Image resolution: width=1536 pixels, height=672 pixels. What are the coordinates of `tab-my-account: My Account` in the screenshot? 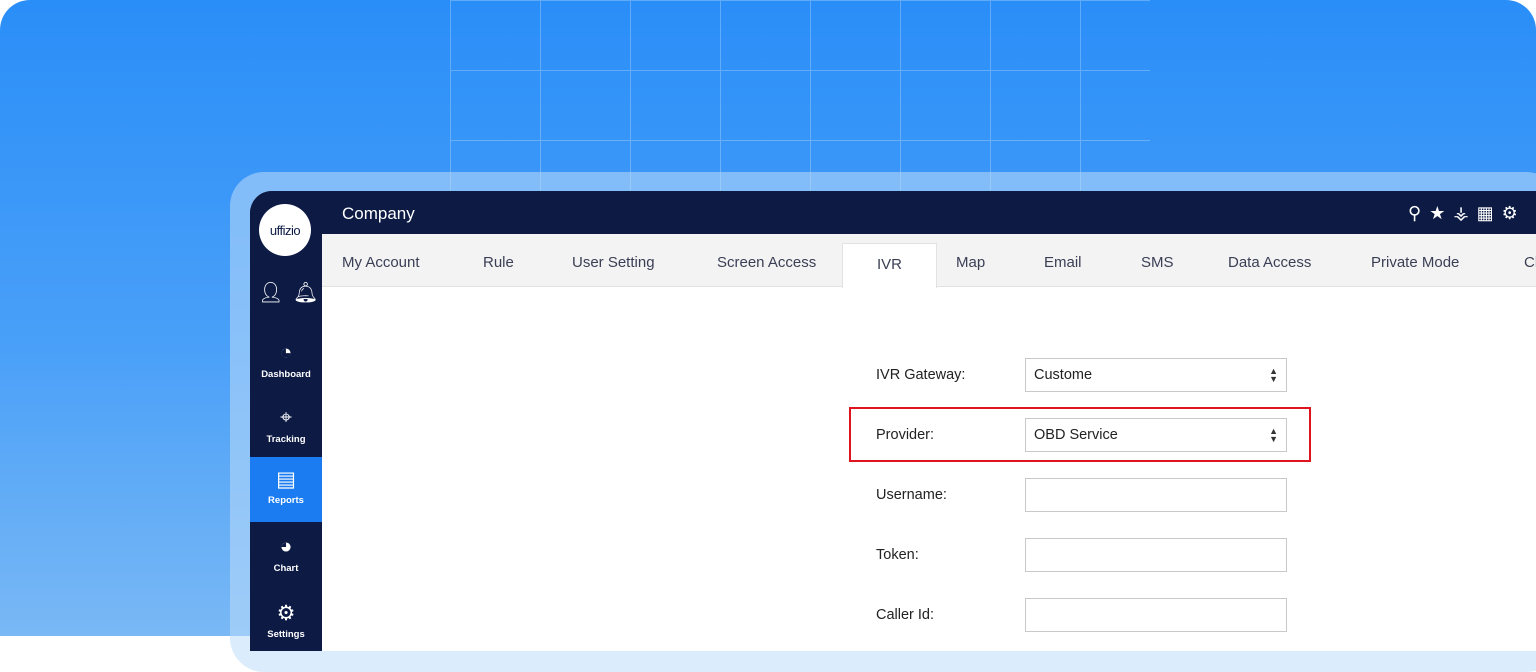 It's located at (381, 260).